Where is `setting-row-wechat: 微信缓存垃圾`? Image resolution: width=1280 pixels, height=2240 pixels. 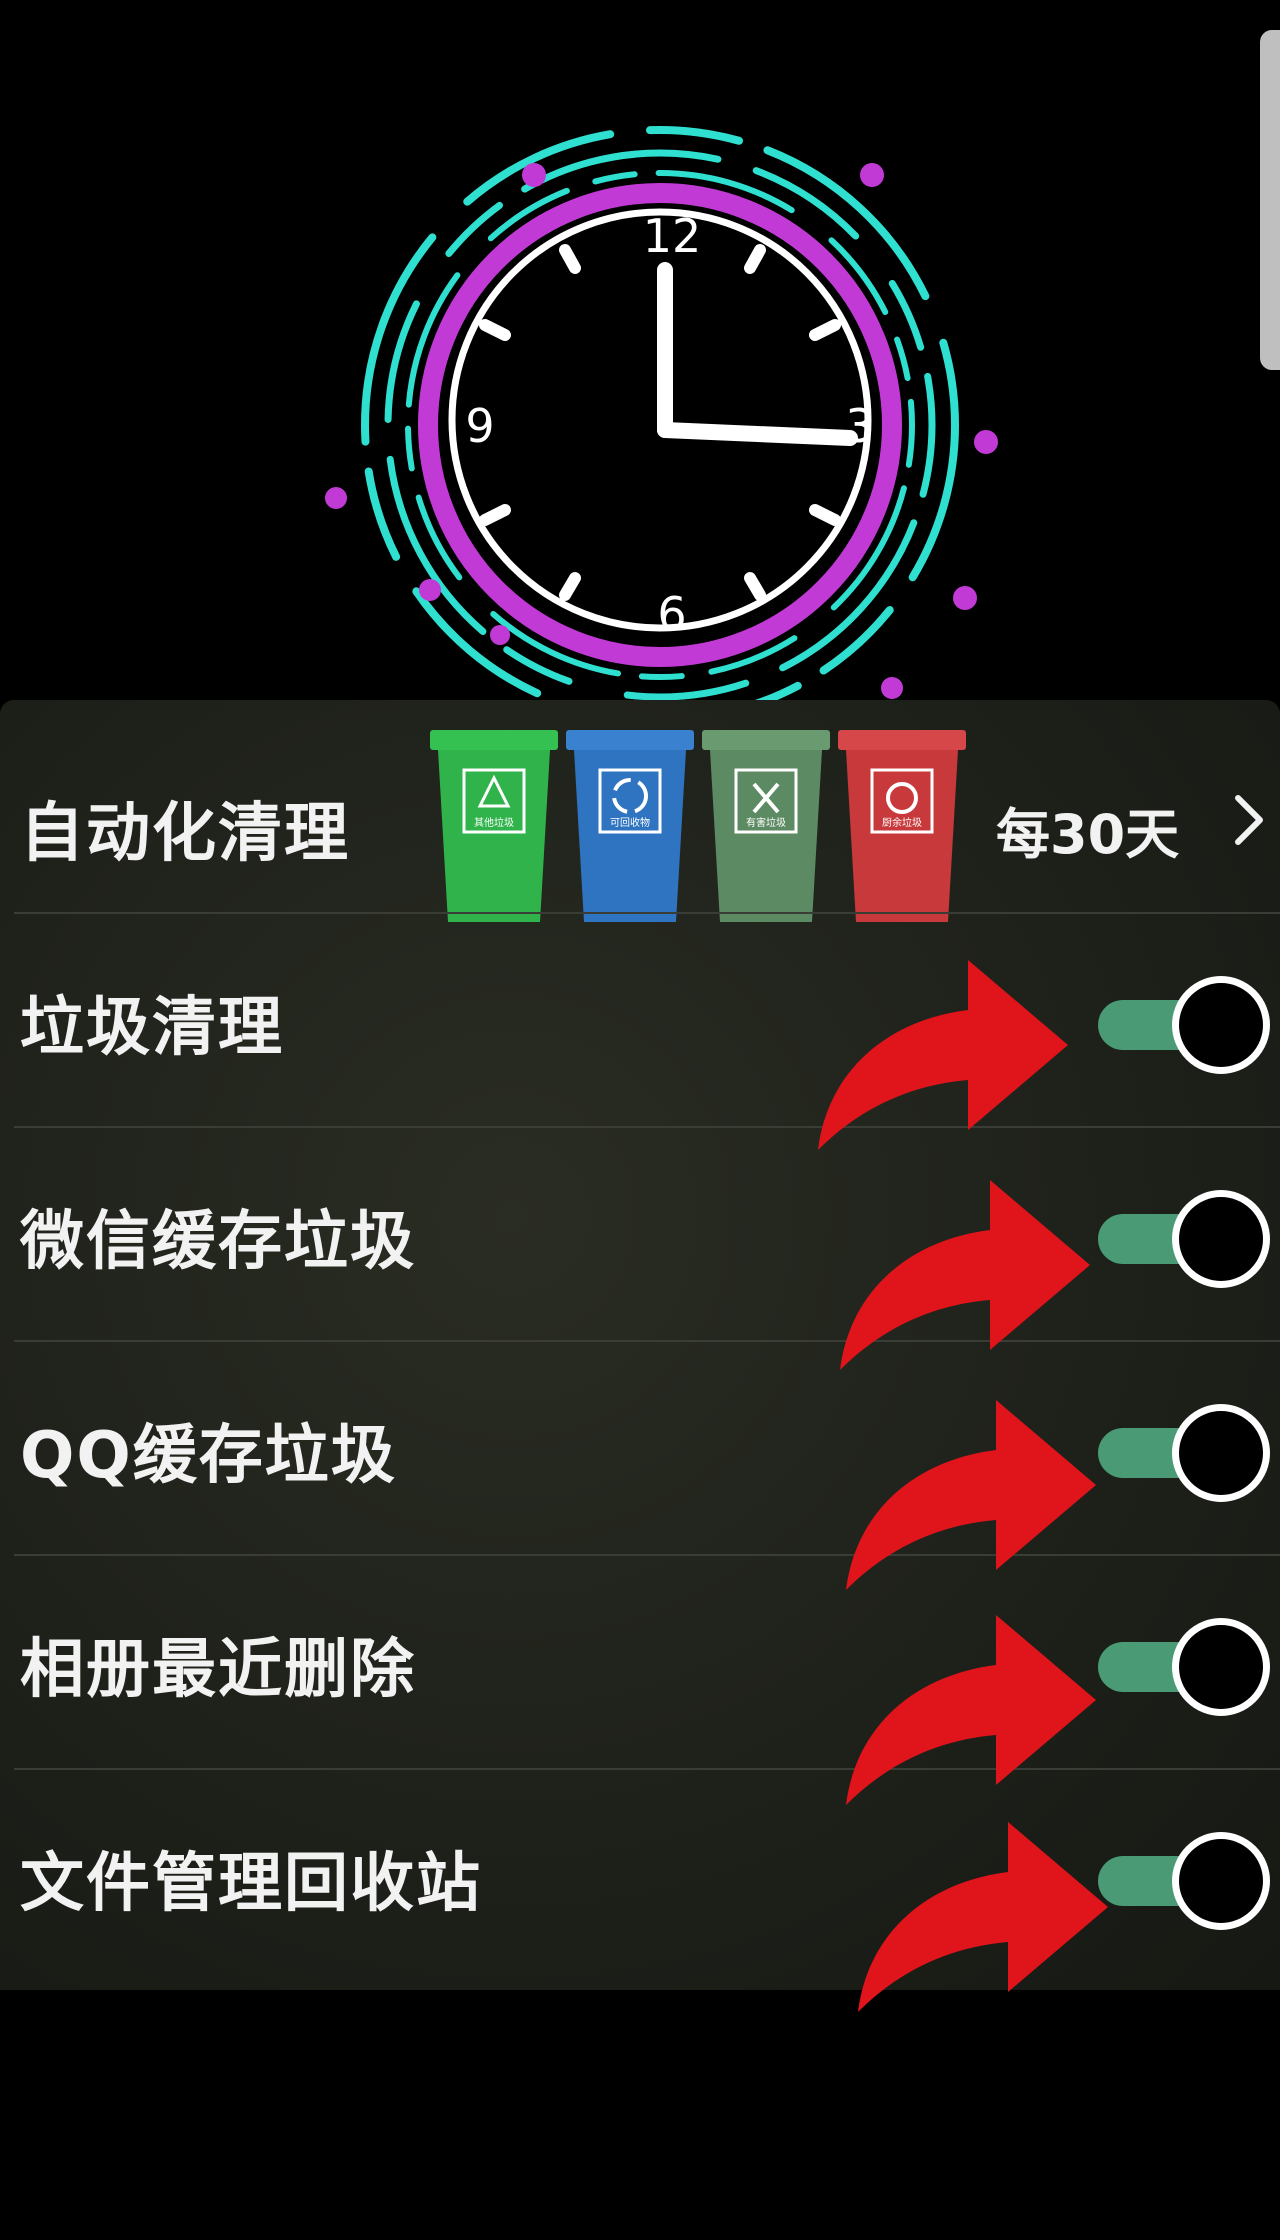
setting-row-wechat: 微信缓存垃圾 is located at coordinates (640, 1235).